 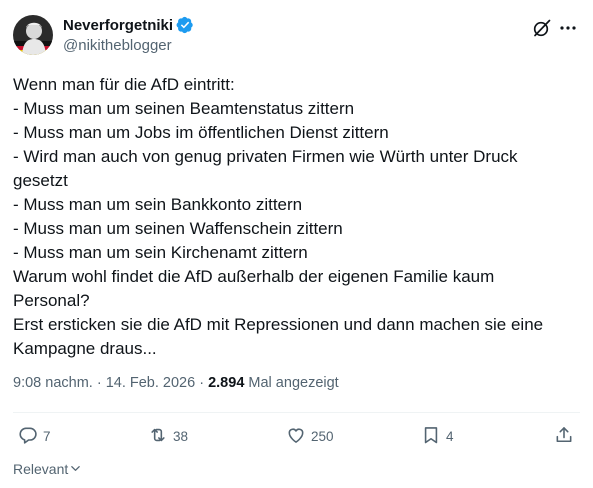 What do you see at coordinates (40, 180) in the screenshot?
I see `tweet-line: gesetzt` at bounding box center [40, 180].